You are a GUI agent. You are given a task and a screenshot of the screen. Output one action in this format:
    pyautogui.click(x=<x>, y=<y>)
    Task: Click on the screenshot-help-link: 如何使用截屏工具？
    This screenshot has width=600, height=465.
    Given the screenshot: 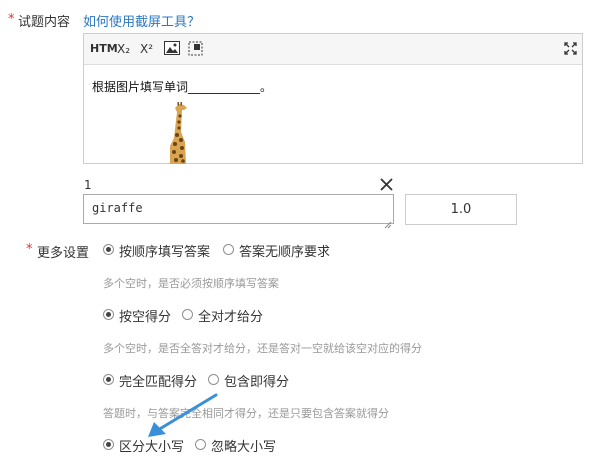 What is the action you would take?
    pyautogui.click(x=141, y=20)
    